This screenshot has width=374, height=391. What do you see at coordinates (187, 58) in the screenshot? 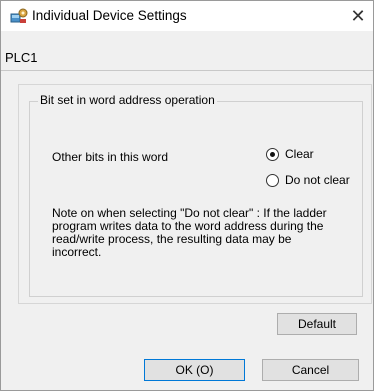
I see `device-bar: PLC1` at bounding box center [187, 58].